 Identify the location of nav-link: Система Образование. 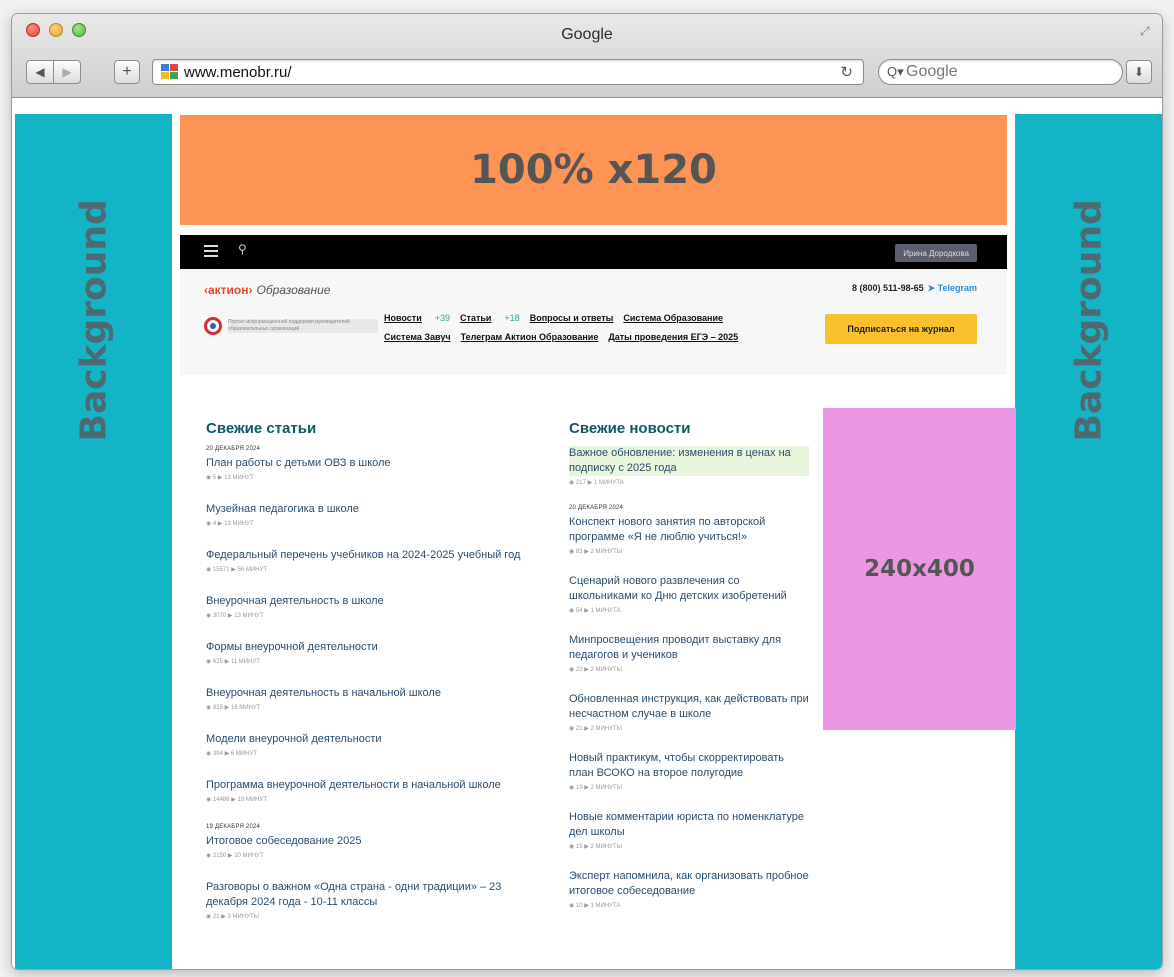
(673, 318).